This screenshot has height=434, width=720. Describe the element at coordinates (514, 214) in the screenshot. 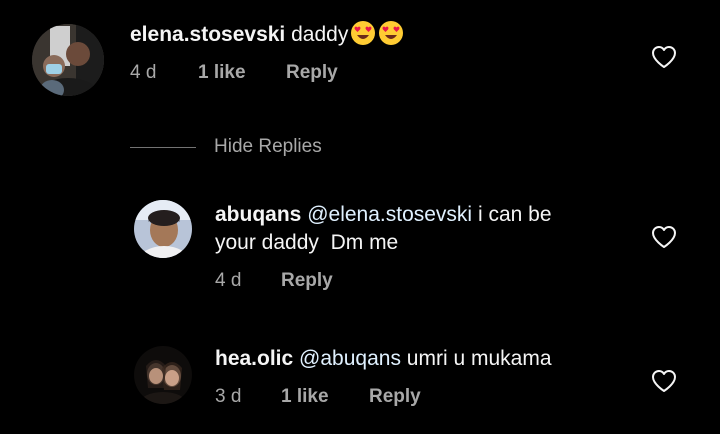

I see `comment-body: i can be` at that location.